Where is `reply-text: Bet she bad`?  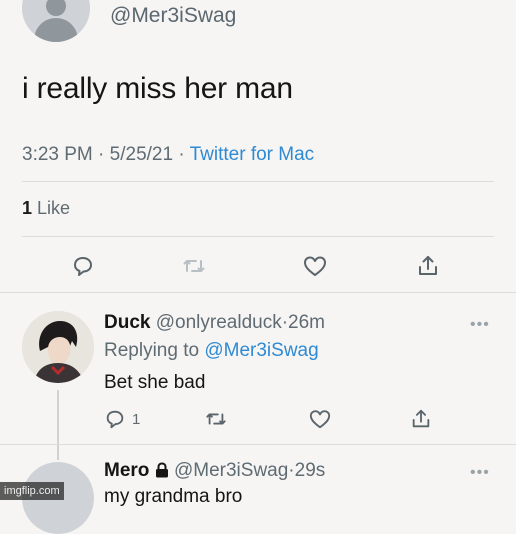 reply-text: Bet she bad is located at coordinates (155, 382).